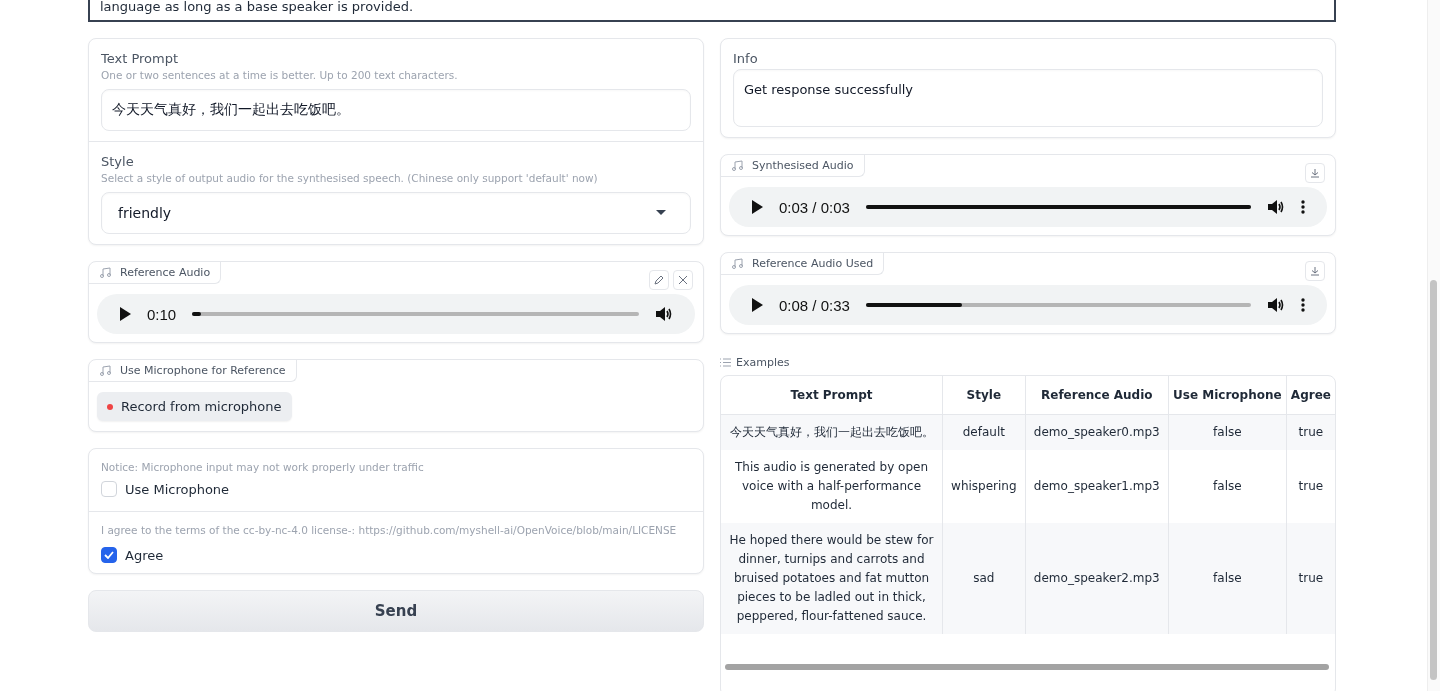 The height and width of the screenshot is (691, 1440). Describe the element at coordinates (1097, 395) in the screenshot. I see `column-header: Reference Audio` at that location.